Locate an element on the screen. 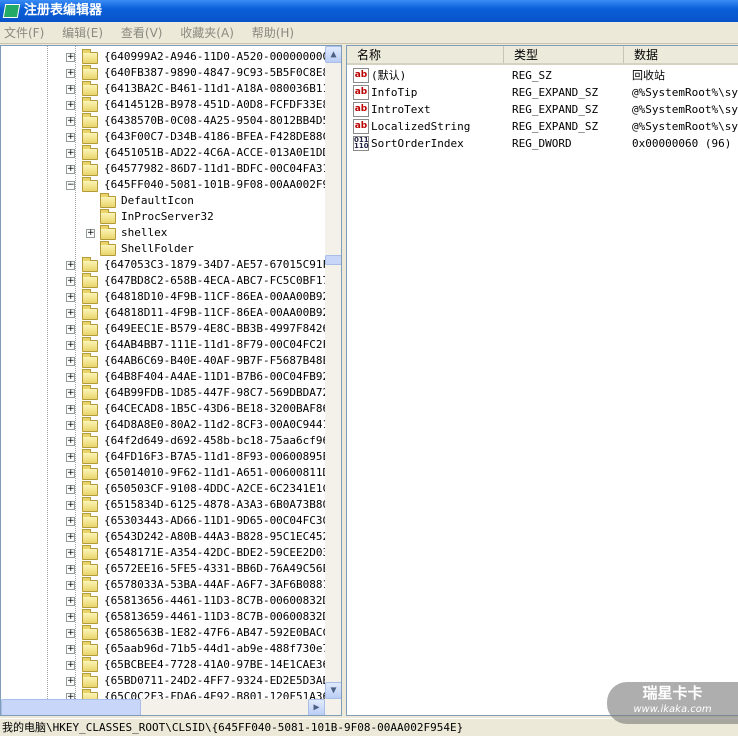 The image size is (738, 736). tree-node-label: {647BD8C2-658B-4ECA-ABC7-FC5C0BF1704D is located at coordinates (222, 281).